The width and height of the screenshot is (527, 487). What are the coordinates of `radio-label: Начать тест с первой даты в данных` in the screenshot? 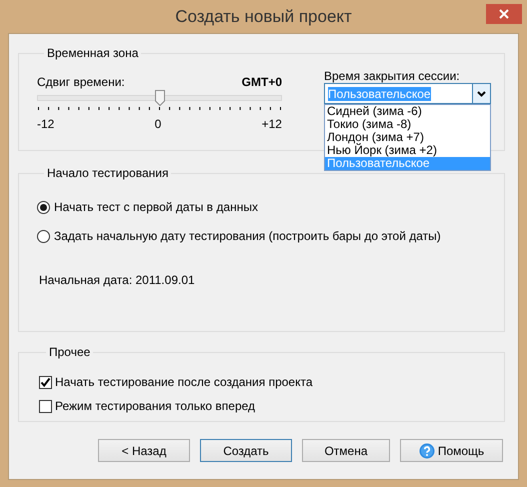 It's located at (156, 207).